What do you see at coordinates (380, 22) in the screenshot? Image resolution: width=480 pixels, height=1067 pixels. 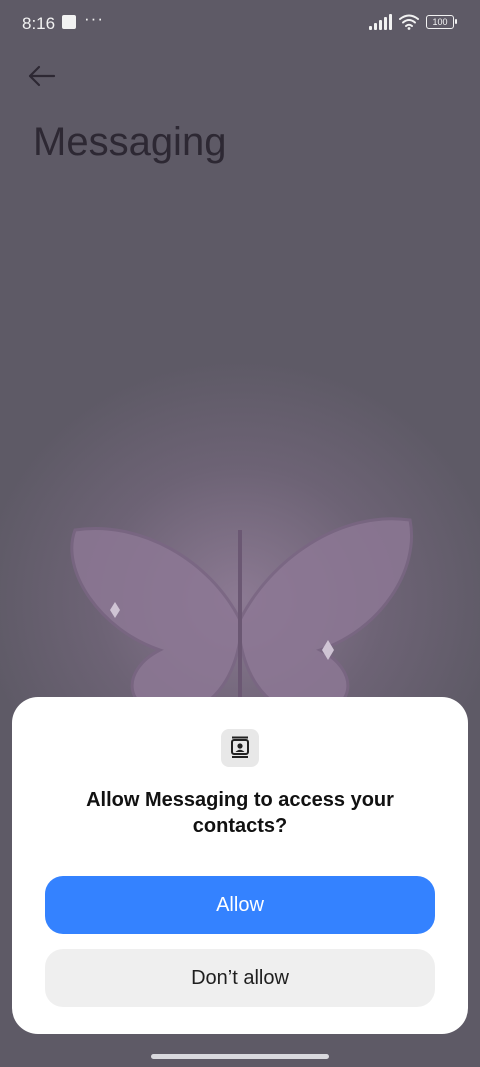 I see `signal-icon` at bounding box center [380, 22].